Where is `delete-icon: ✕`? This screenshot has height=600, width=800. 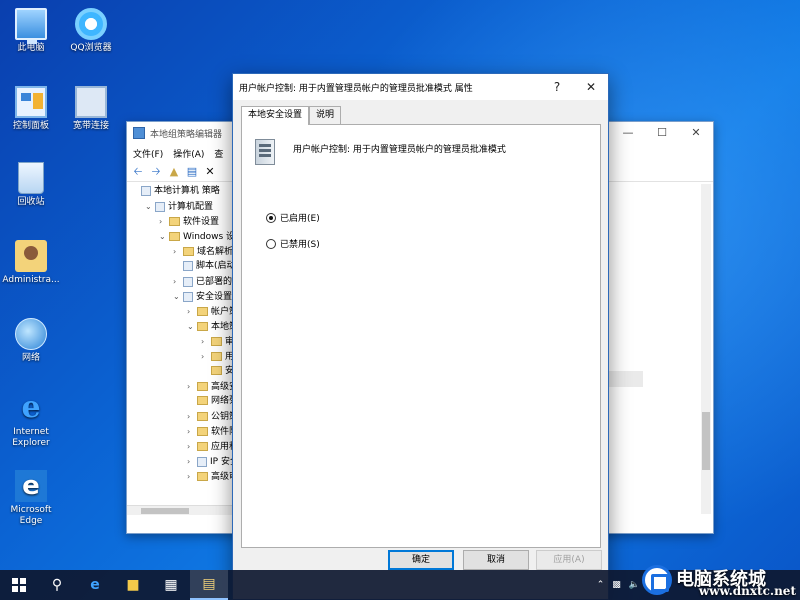 delete-icon: ✕ is located at coordinates (210, 172).